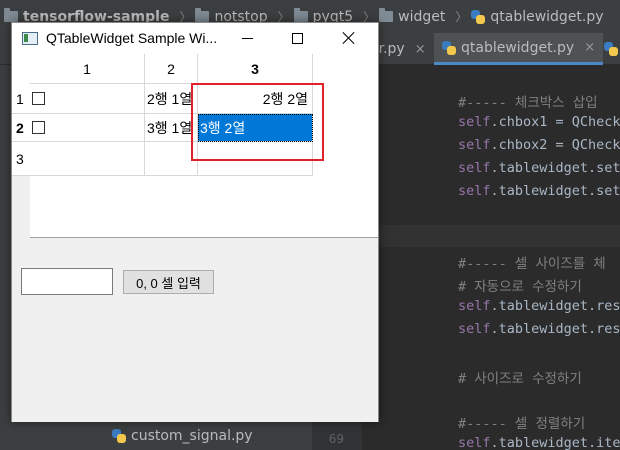  What do you see at coordinates (491, 236) in the screenshot?
I see `current-line-highlight` at bounding box center [491, 236].